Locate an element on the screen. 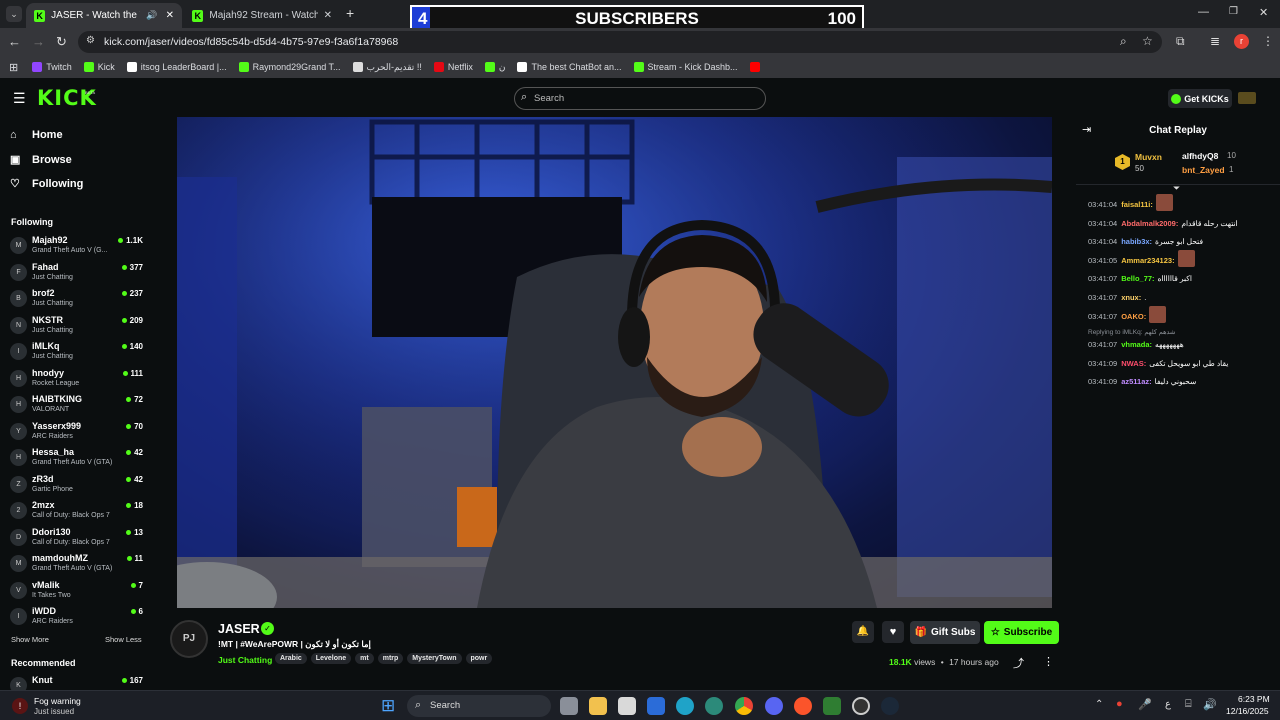 Image resolution: width=1280 pixels, height=720 pixels. language-indicator: ع is located at coordinates (1168, 704).